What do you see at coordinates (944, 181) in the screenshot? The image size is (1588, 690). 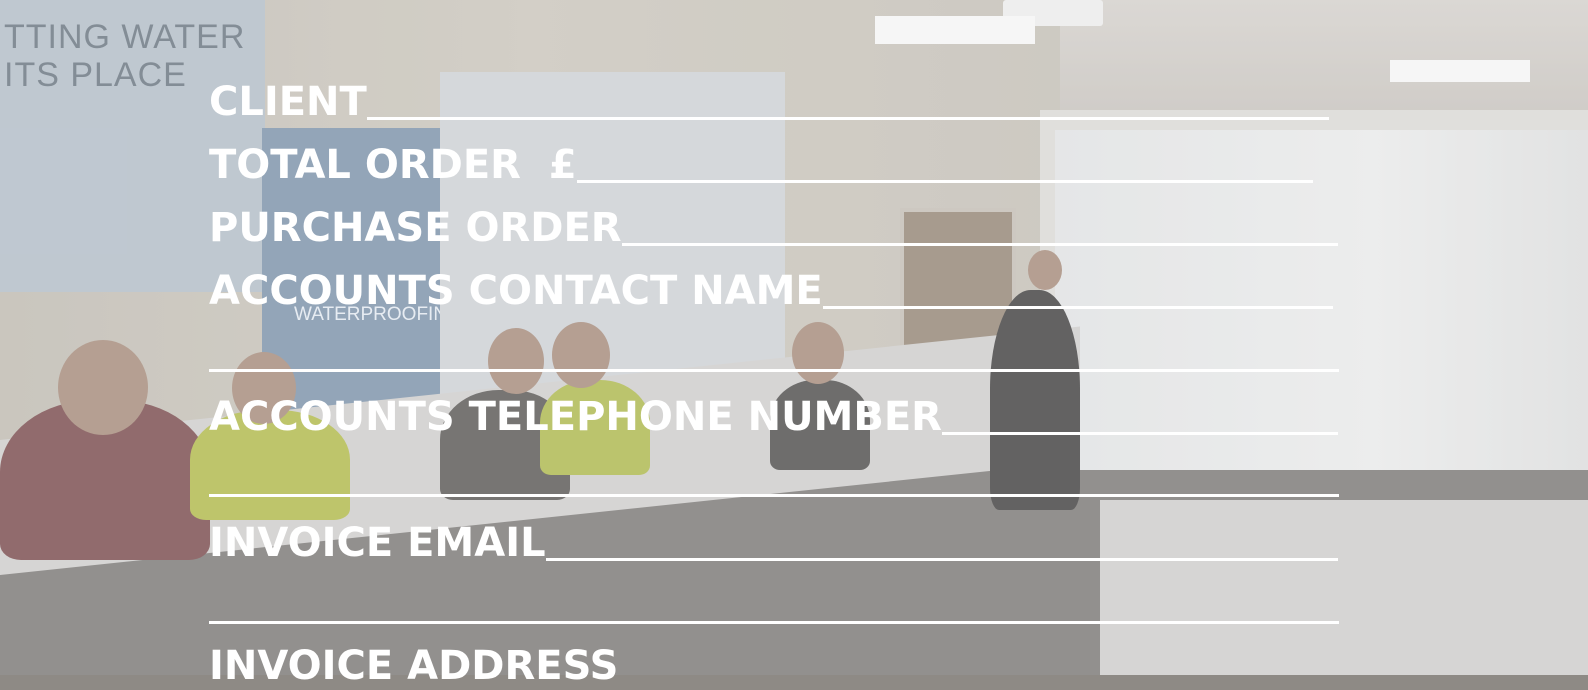 I see `total-order-field` at bounding box center [944, 181].